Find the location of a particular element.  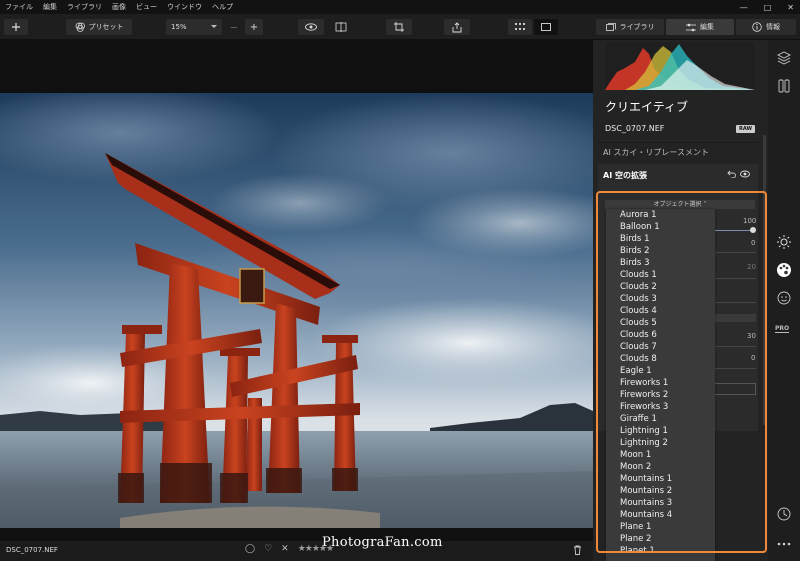

dropdown-item: Fireworks 2 is located at coordinates (660, 395).